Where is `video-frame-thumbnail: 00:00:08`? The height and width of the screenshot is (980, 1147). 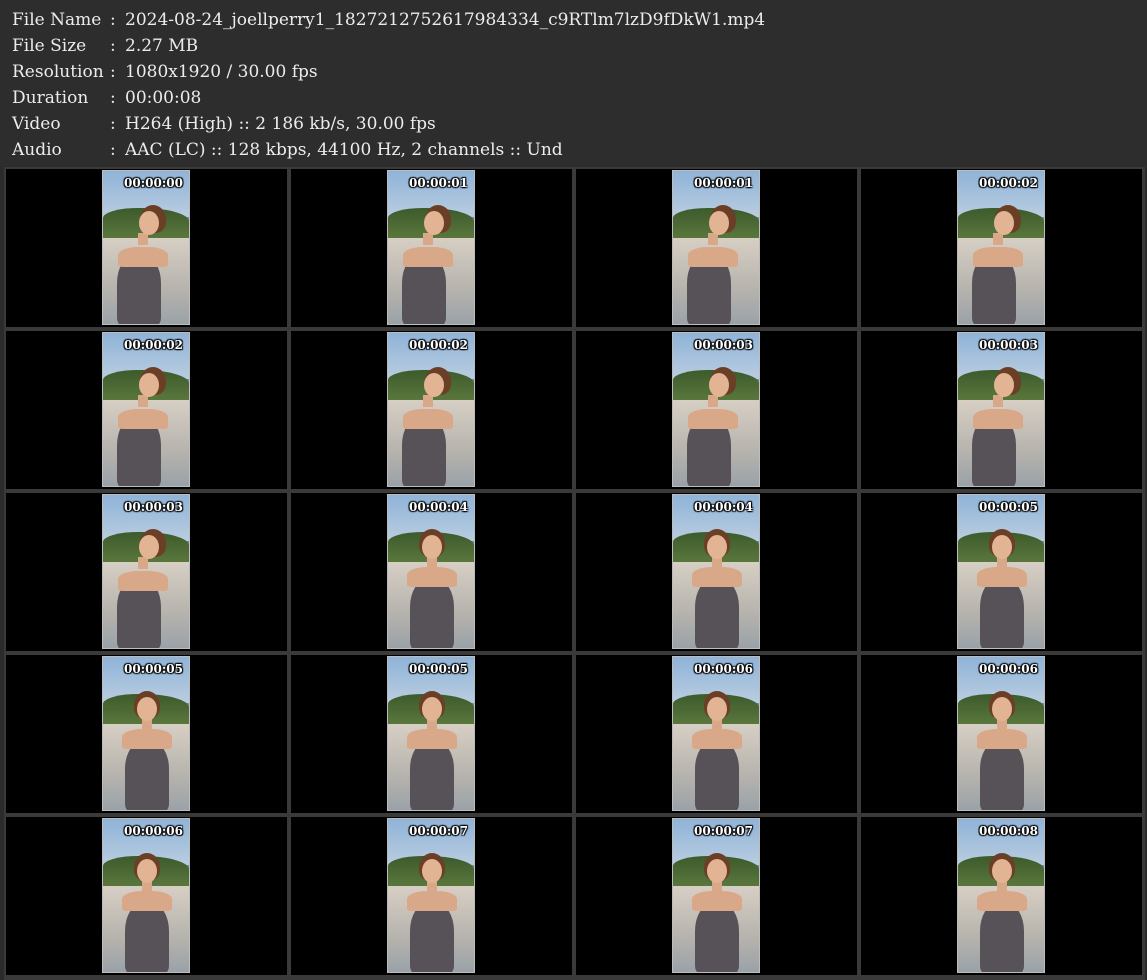
video-frame-thumbnail: 00:00:08 is located at coordinates (1001, 895).